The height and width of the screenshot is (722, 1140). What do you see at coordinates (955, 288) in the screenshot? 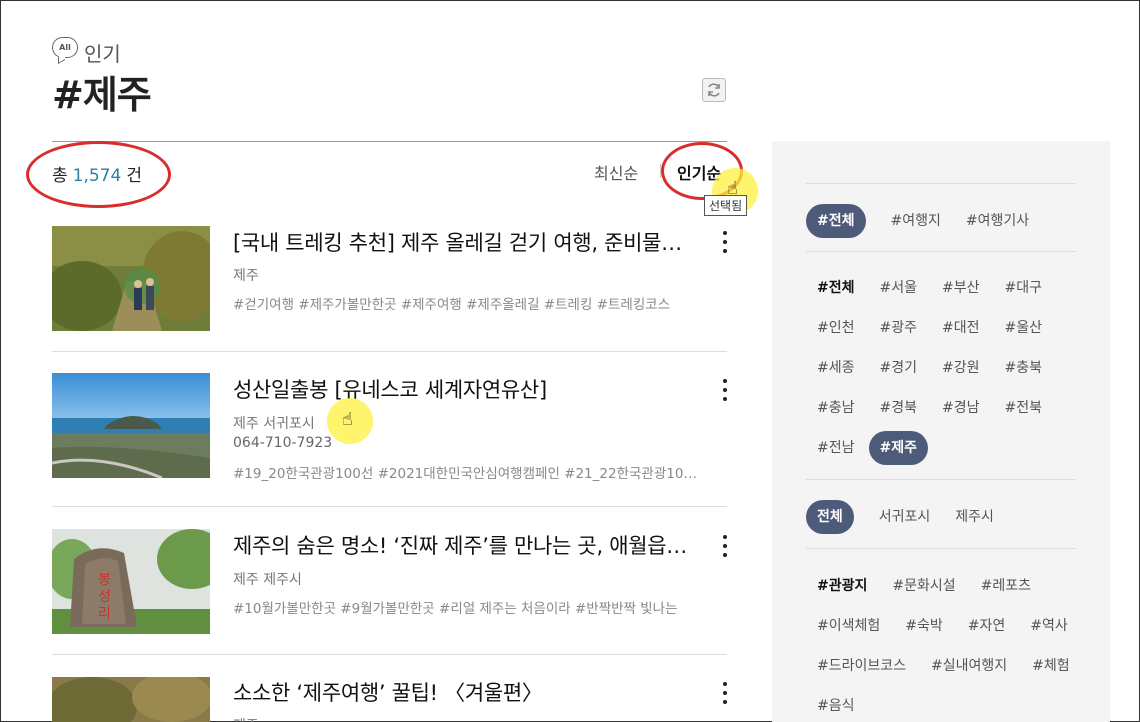
I see `region-filter-chip: #부산` at bounding box center [955, 288].